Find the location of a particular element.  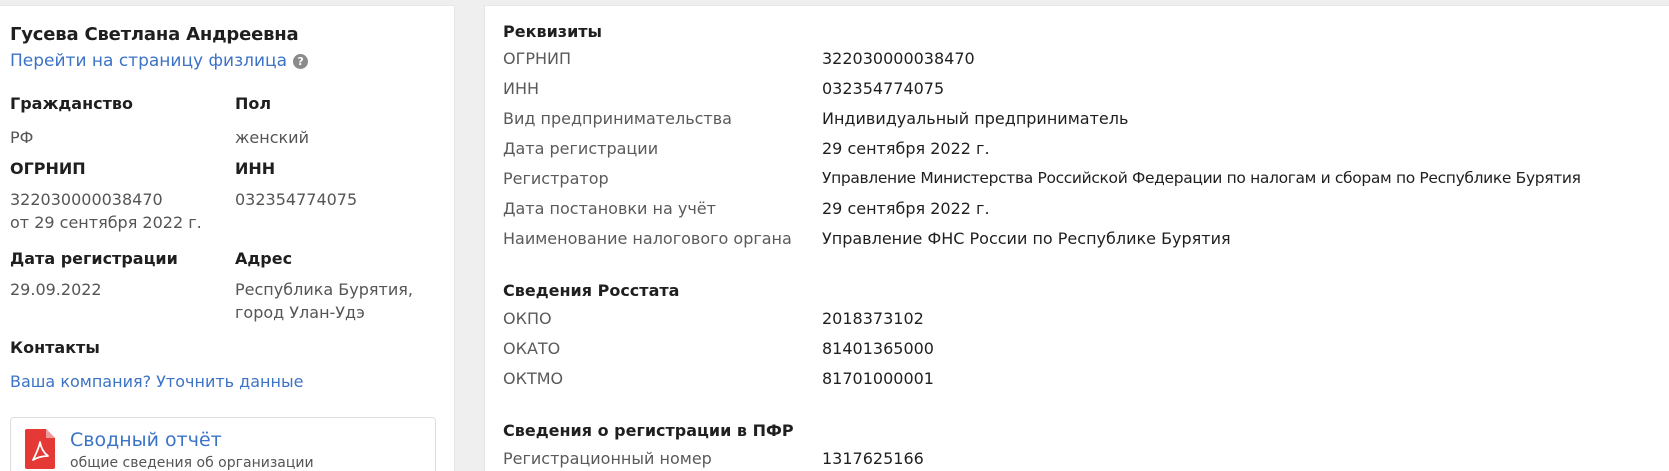

pfr-row: Регистрационный номер 1317625166 is located at coordinates (834, 460).